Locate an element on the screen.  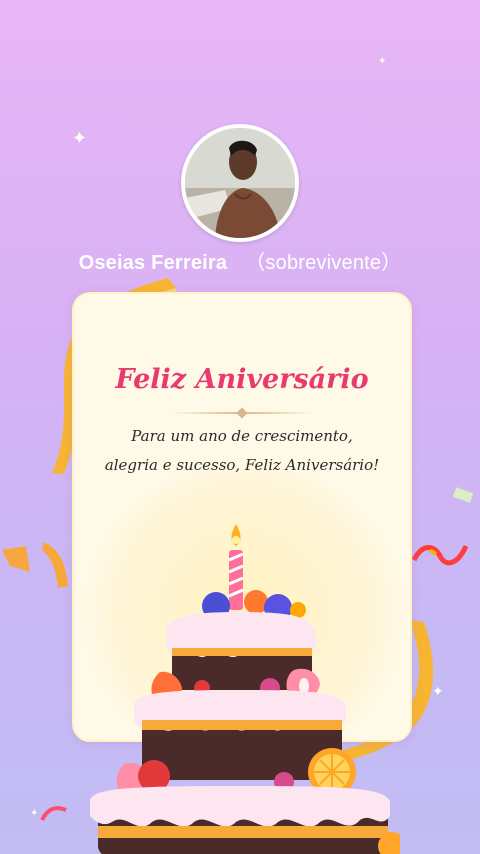
person-photo-icon is located at coordinates (240, 183).